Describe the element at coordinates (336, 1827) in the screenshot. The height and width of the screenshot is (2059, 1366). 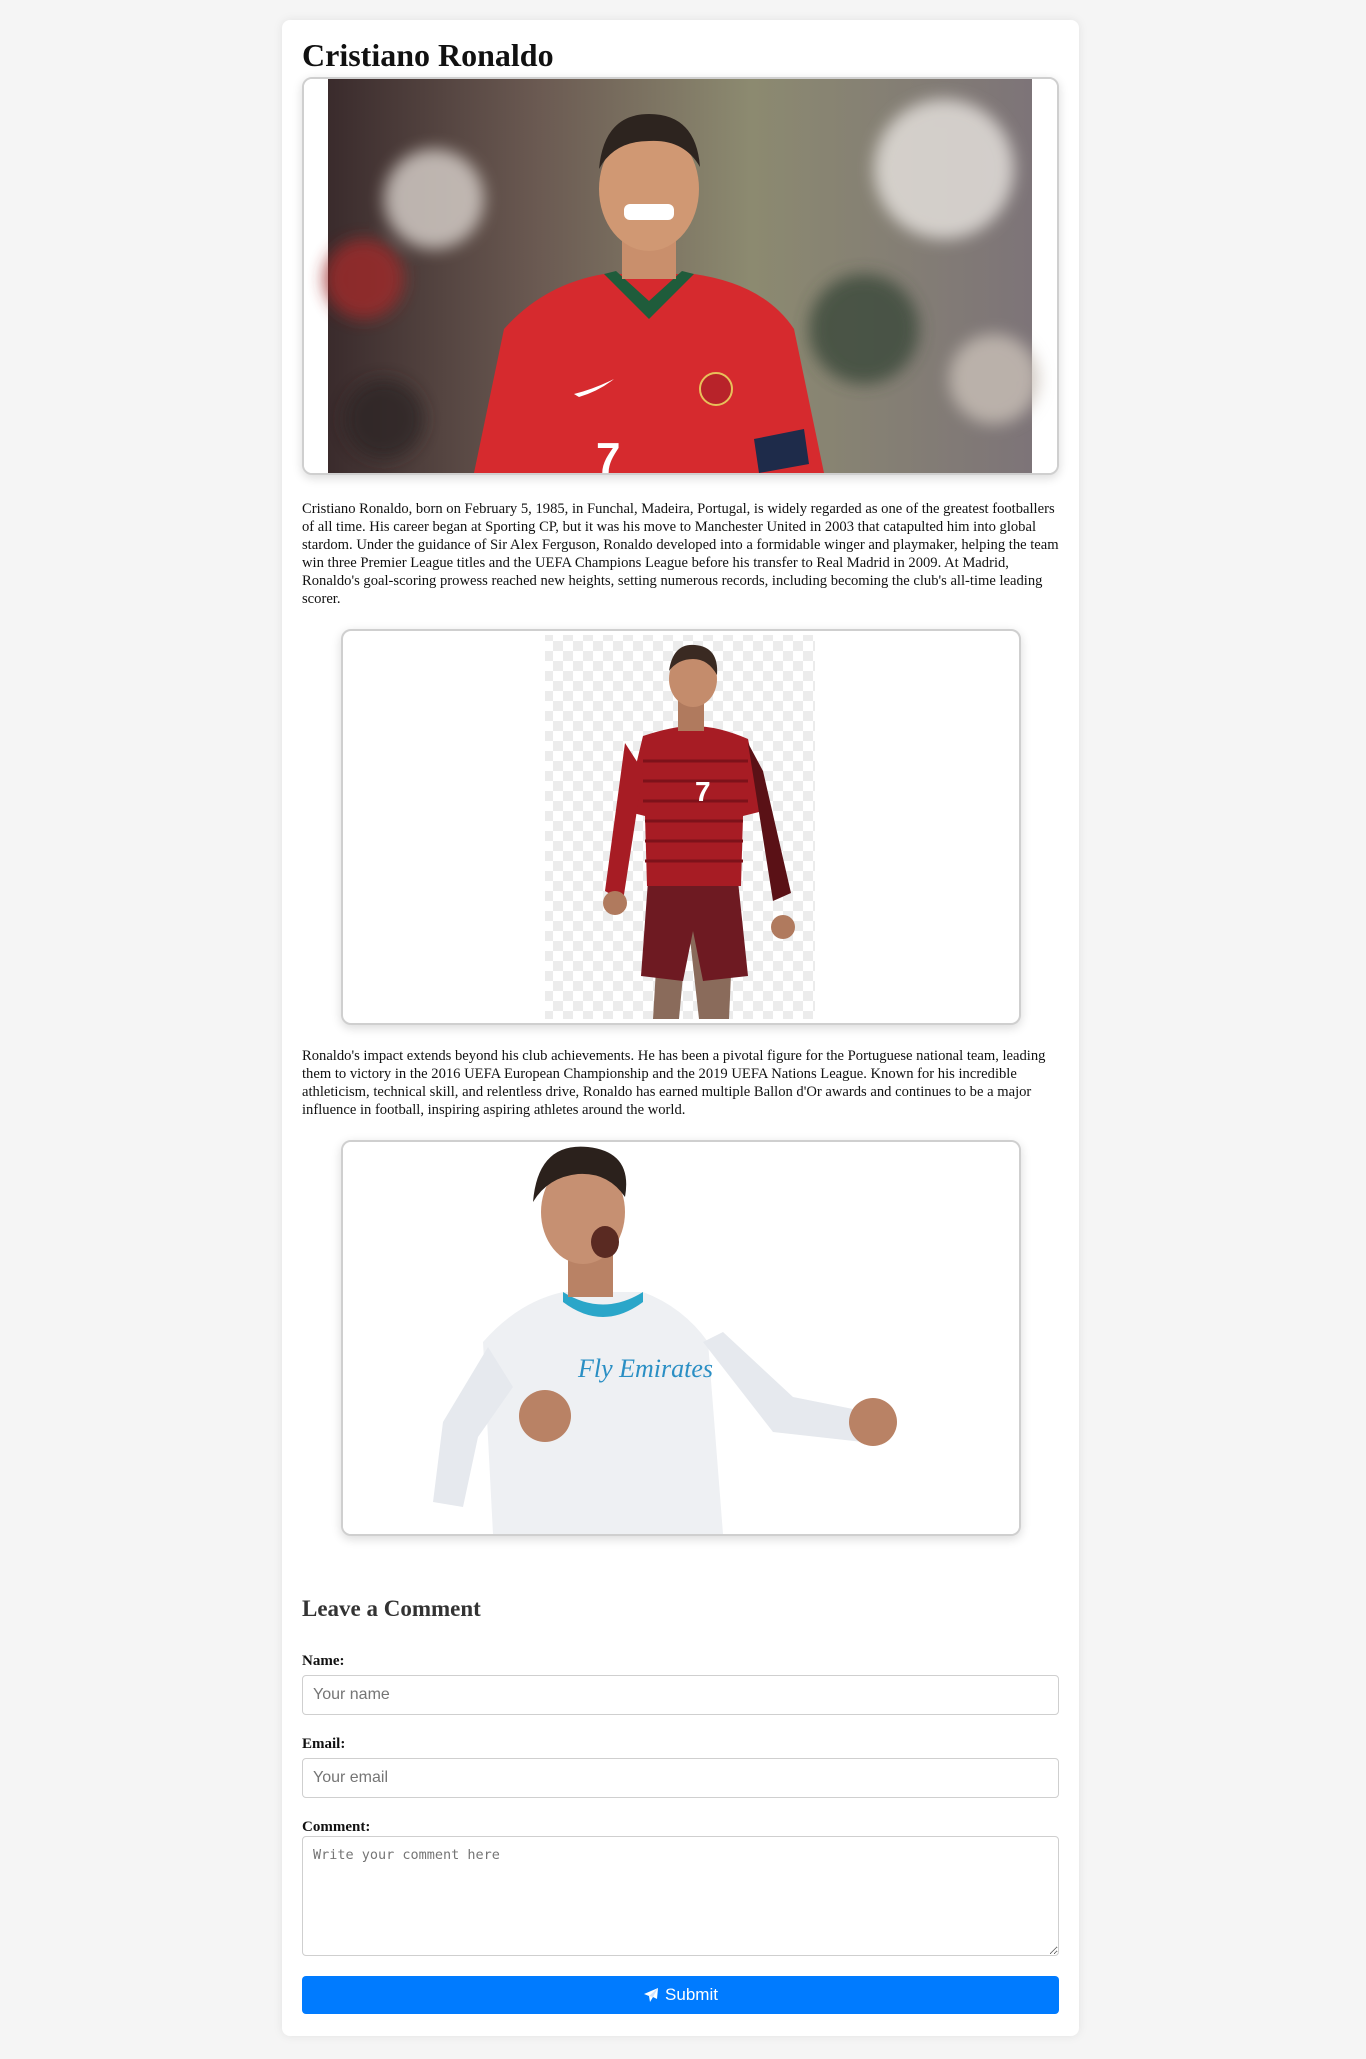
I see `comment-label: Comment:` at that location.